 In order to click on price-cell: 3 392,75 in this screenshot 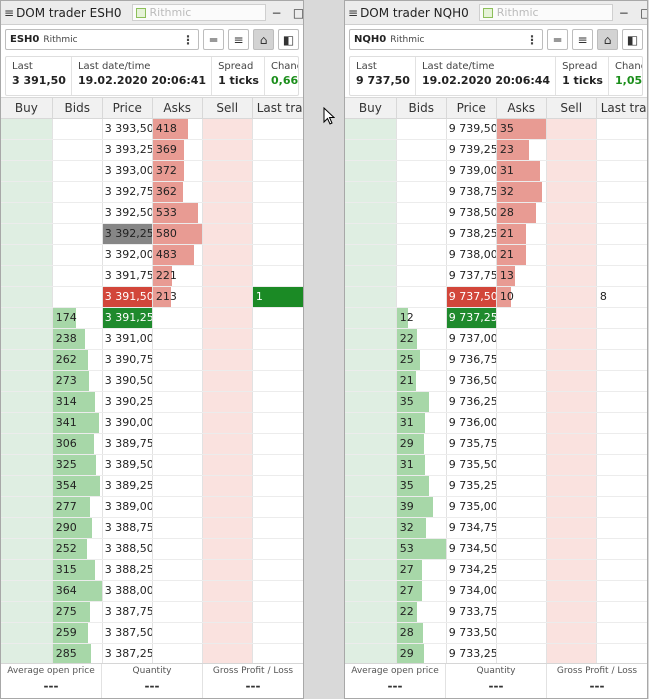, I will do `click(128, 192)`.